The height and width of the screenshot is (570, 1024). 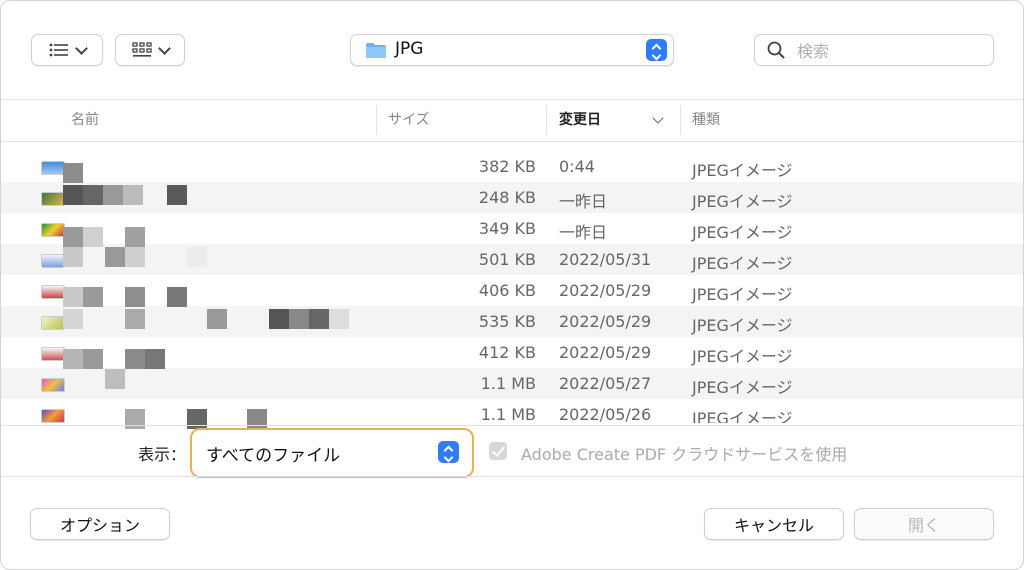 I want to click on file-date: 2022/05/31, so click(x=605, y=259).